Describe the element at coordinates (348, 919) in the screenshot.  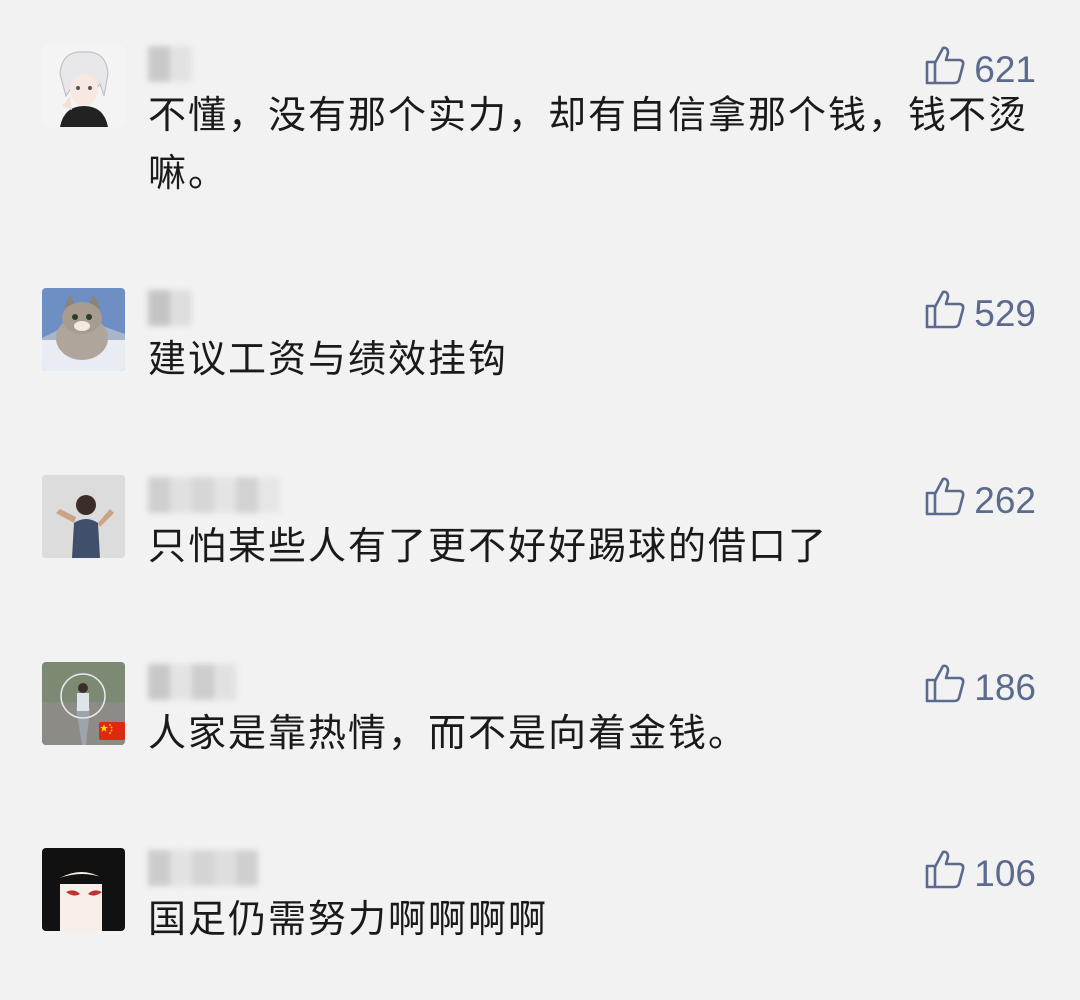
I see `comment-text: 国足仍需努力啊啊啊啊` at that location.